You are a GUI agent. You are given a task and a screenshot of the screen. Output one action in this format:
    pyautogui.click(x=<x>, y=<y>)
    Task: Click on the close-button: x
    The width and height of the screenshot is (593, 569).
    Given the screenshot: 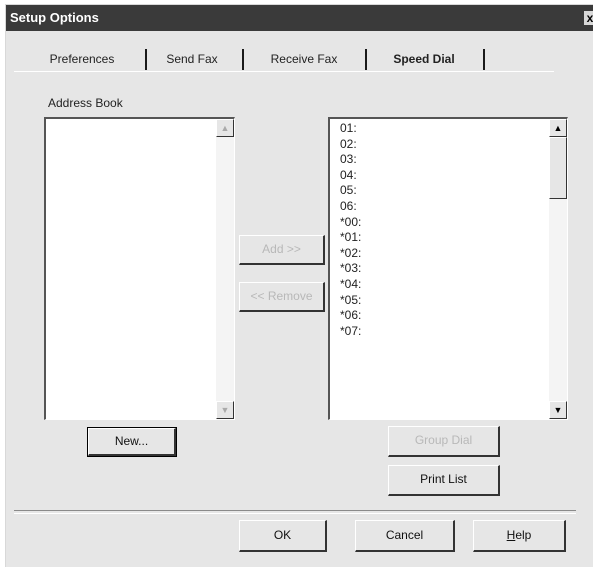 What is the action you would take?
    pyautogui.click(x=588, y=18)
    